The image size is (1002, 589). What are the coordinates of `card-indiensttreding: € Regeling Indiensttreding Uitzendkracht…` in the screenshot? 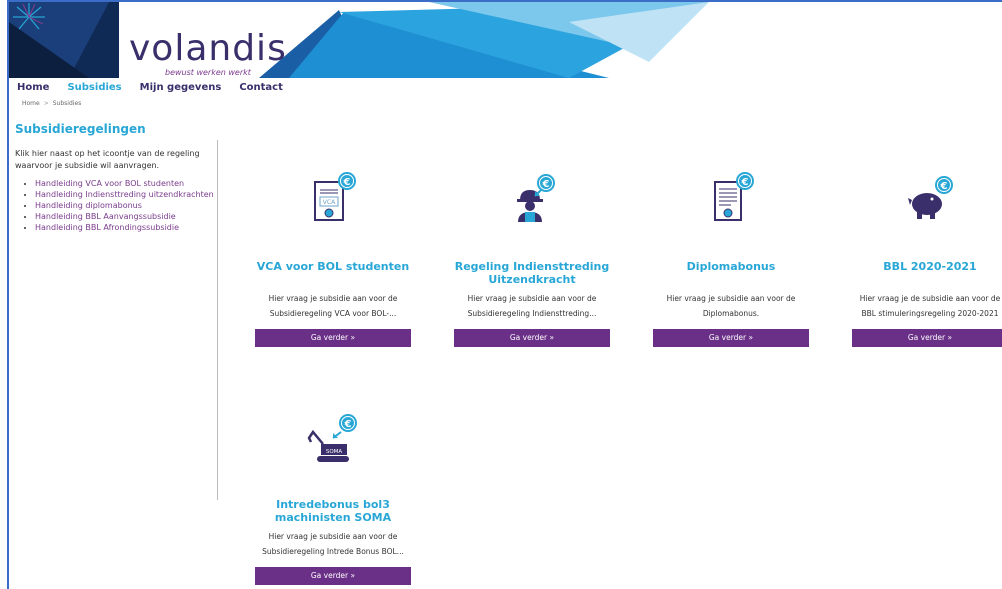 It's located at (532, 259).